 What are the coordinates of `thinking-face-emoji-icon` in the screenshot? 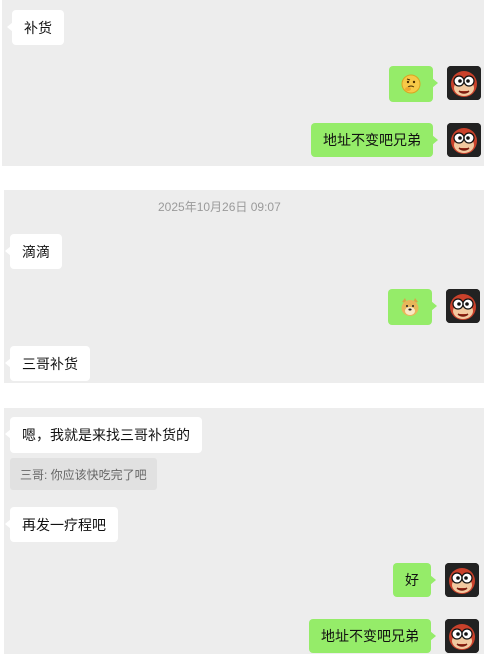 It's located at (411, 84).